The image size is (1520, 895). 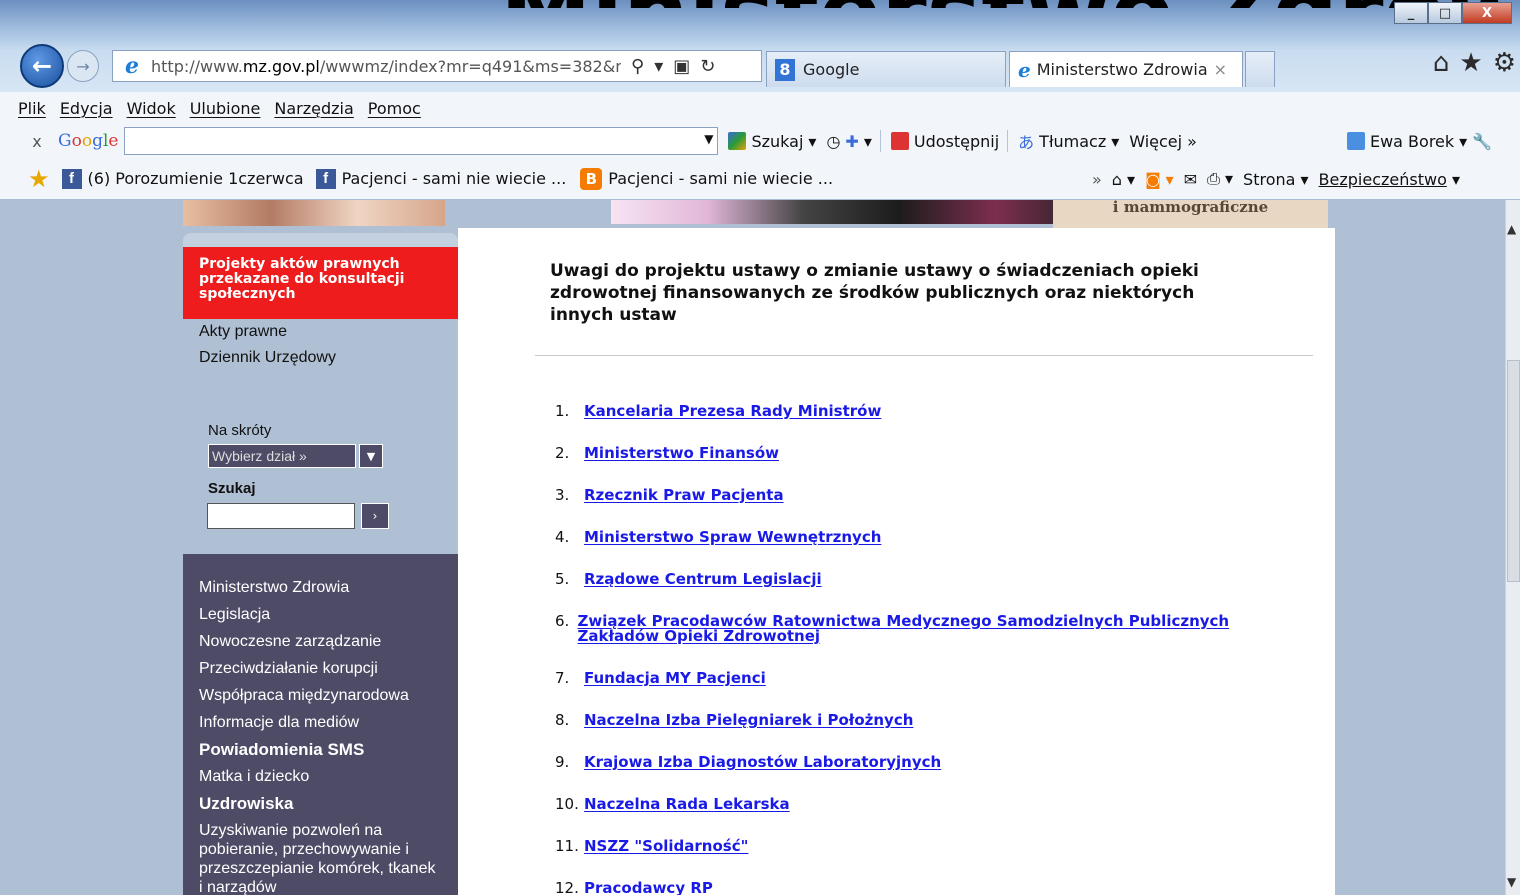 I want to click on list-item: 2. Ministerstwo Finansów, so click(x=667, y=453).